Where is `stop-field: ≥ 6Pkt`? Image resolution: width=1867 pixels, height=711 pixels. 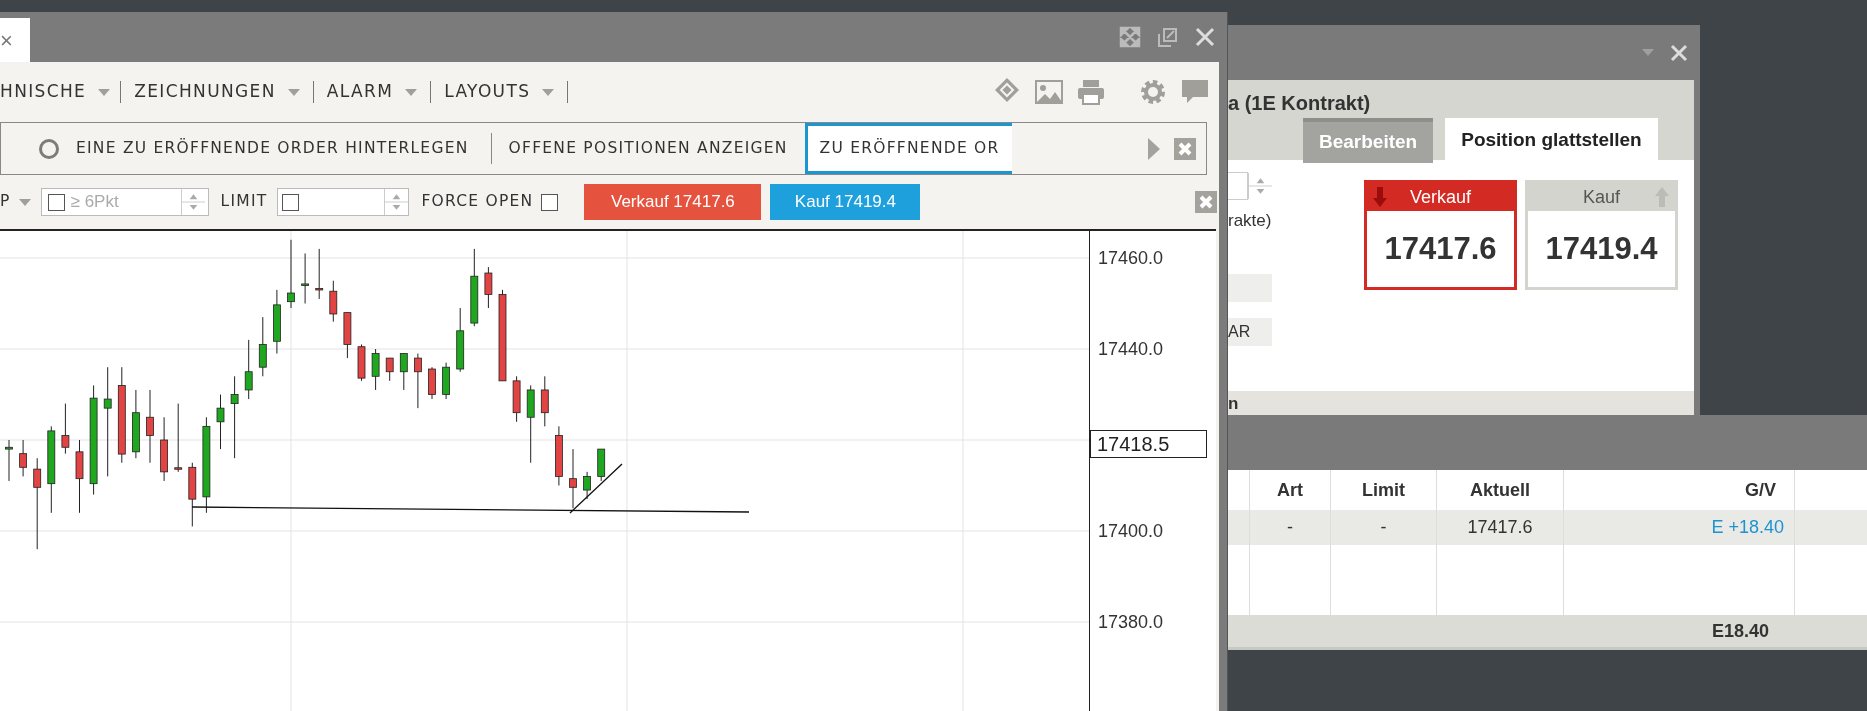
stop-field: ≥ 6Pkt is located at coordinates (124, 202).